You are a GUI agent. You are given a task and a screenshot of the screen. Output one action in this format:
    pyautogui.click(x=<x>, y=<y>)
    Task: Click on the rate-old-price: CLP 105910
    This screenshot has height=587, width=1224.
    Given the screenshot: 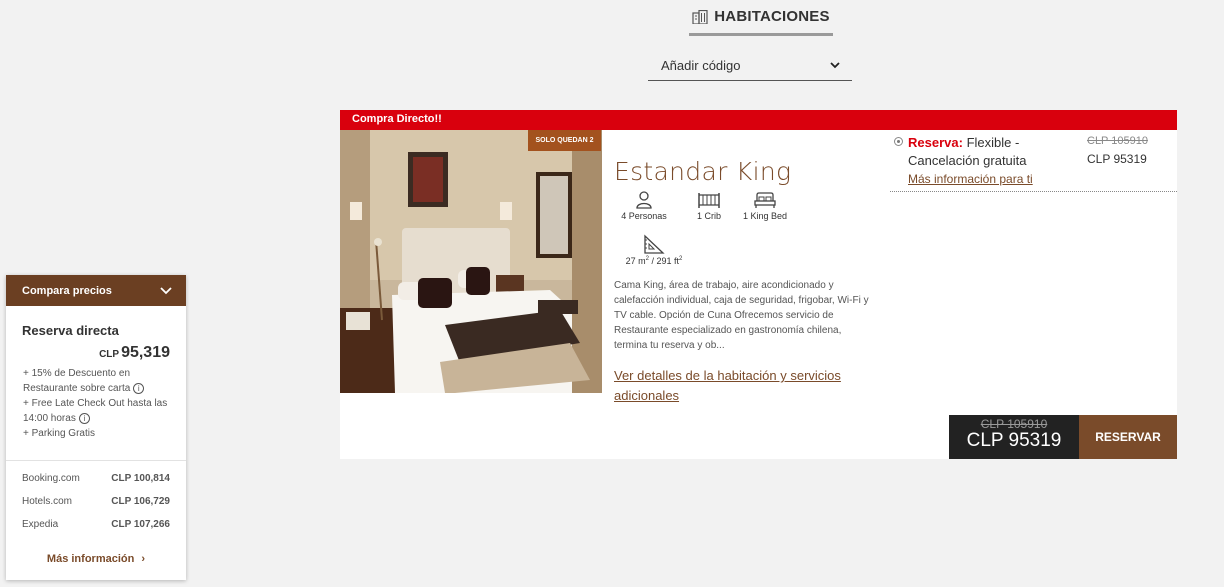 What is the action you would take?
    pyautogui.click(x=1117, y=141)
    